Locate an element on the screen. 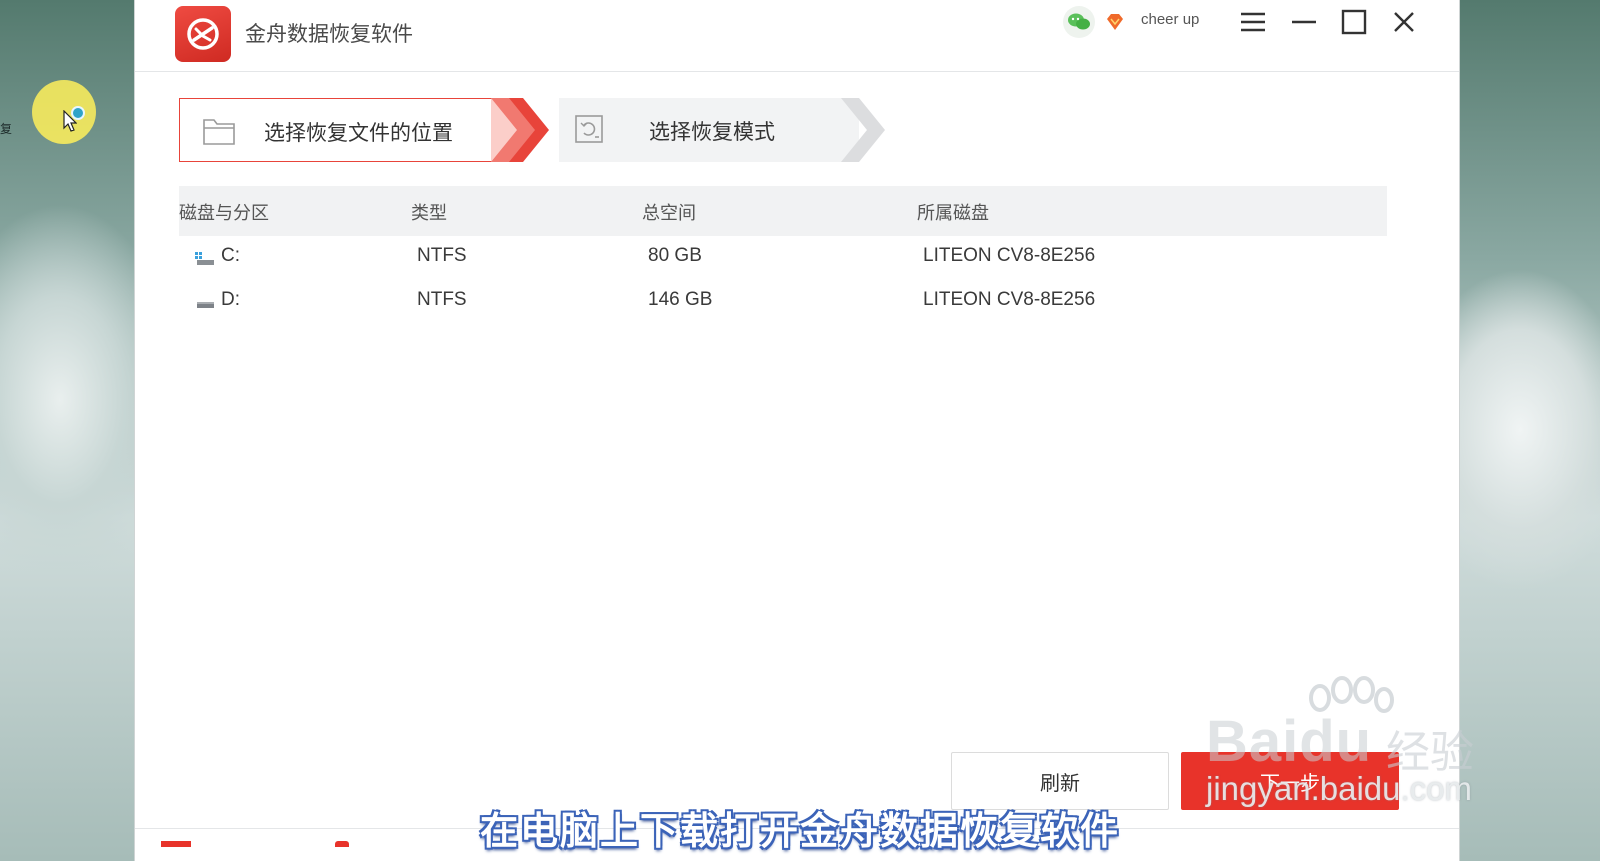 The image size is (1600, 861). maximize-button is located at coordinates (1354, 22).